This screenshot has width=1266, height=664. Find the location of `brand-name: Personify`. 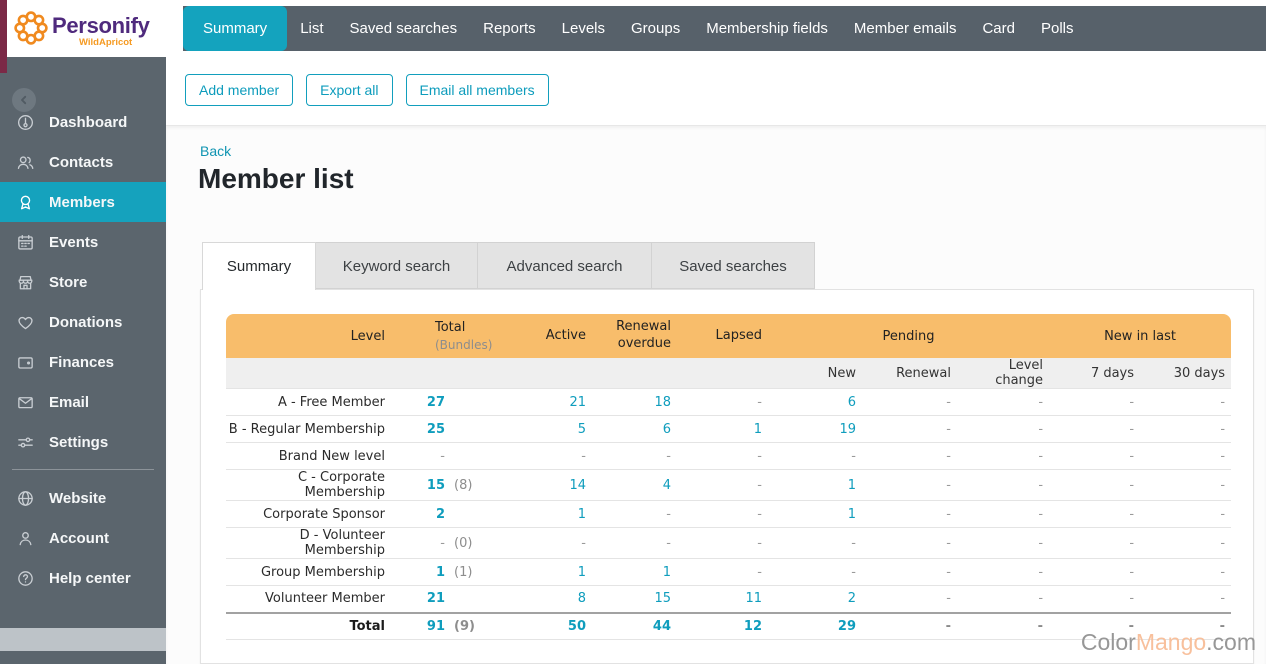

brand-name: Personify is located at coordinates (101, 25).